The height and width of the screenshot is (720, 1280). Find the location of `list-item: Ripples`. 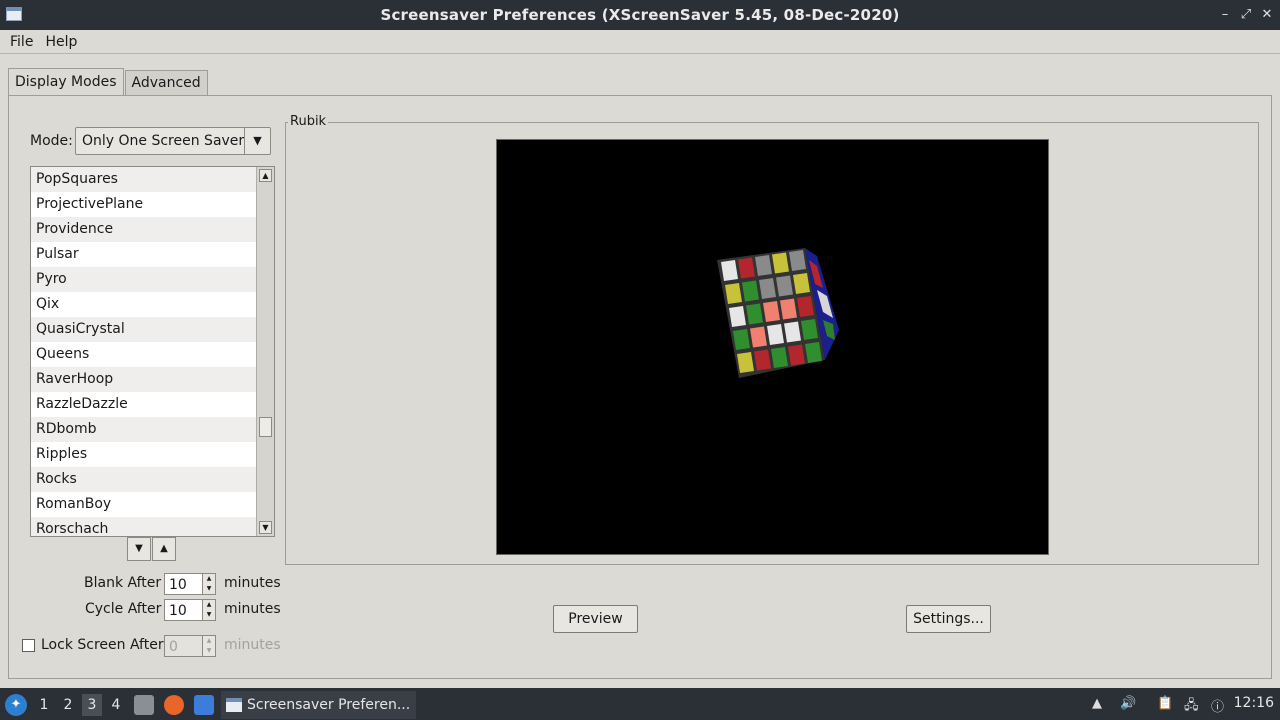

list-item: Ripples is located at coordinates (144, 454).